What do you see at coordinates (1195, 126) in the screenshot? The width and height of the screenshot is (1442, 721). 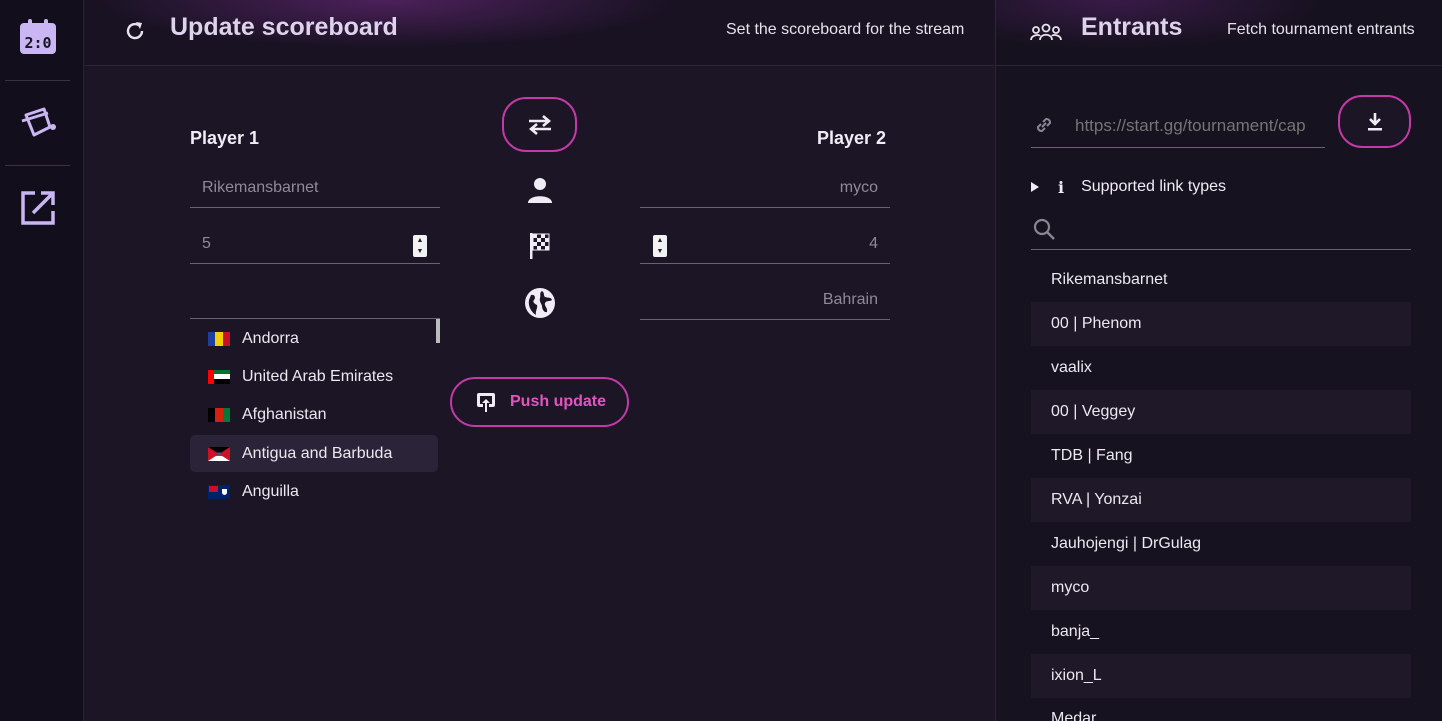 I see `tournament-url-input` at bounding box center [1195, 126].